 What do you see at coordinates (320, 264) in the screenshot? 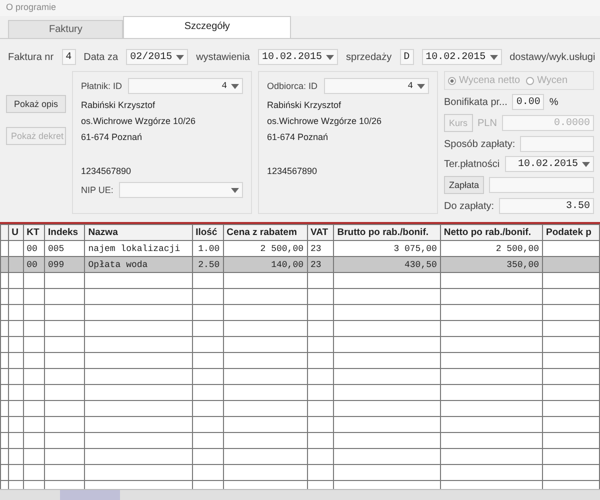
I see `table-cell: 23` at bounding box center [320, 264].